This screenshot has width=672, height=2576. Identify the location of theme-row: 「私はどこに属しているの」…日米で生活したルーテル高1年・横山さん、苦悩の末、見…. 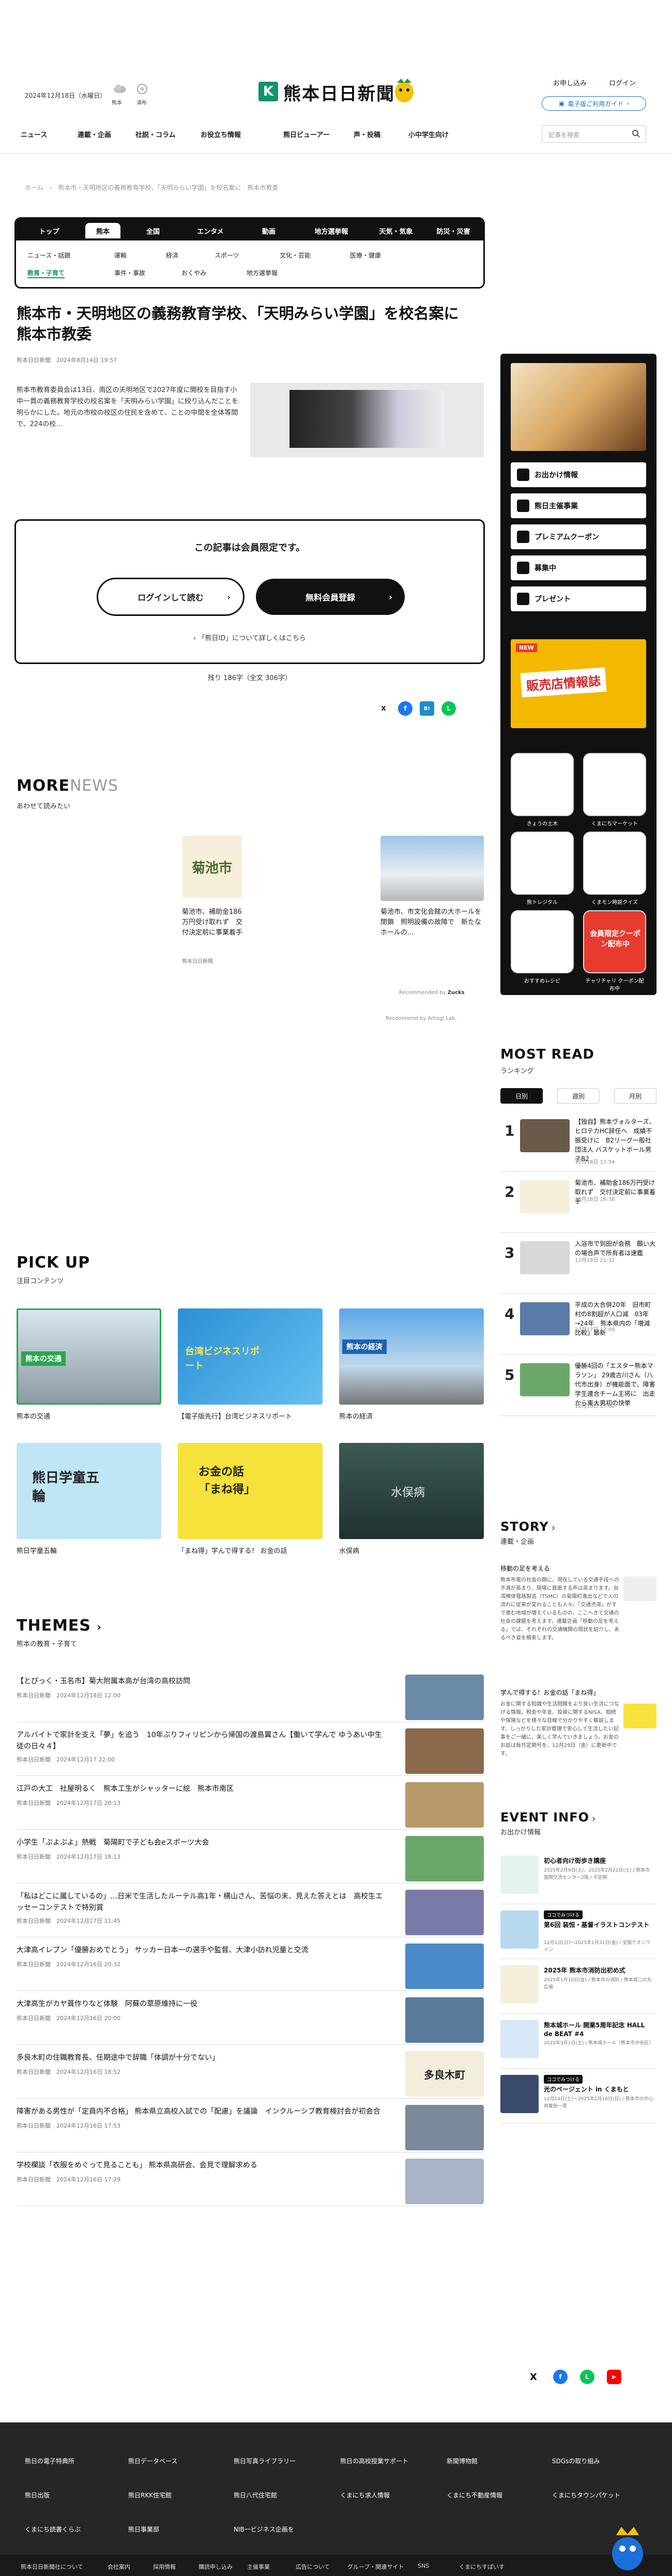
(250, 1910).